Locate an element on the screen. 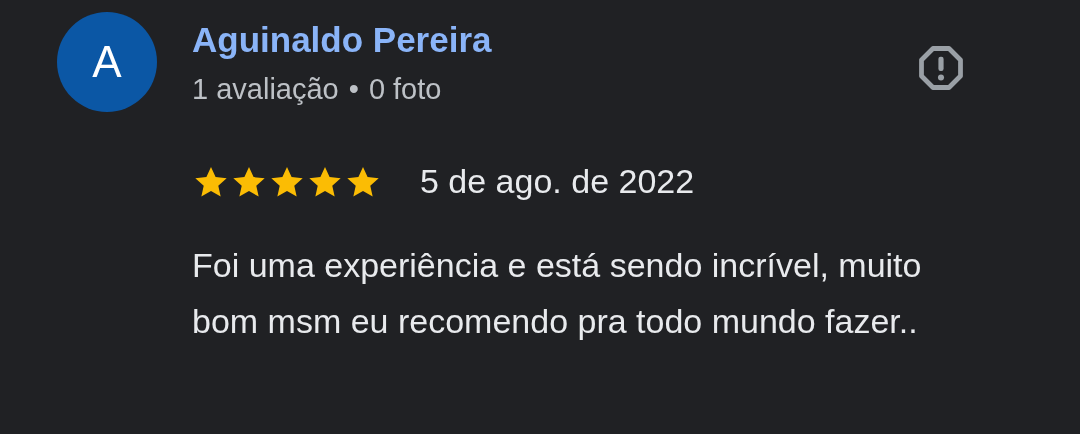 This screenshot has width=1080, height=434. review-date: 5 de ago. de 2022 is located at coordinates (557, 181).